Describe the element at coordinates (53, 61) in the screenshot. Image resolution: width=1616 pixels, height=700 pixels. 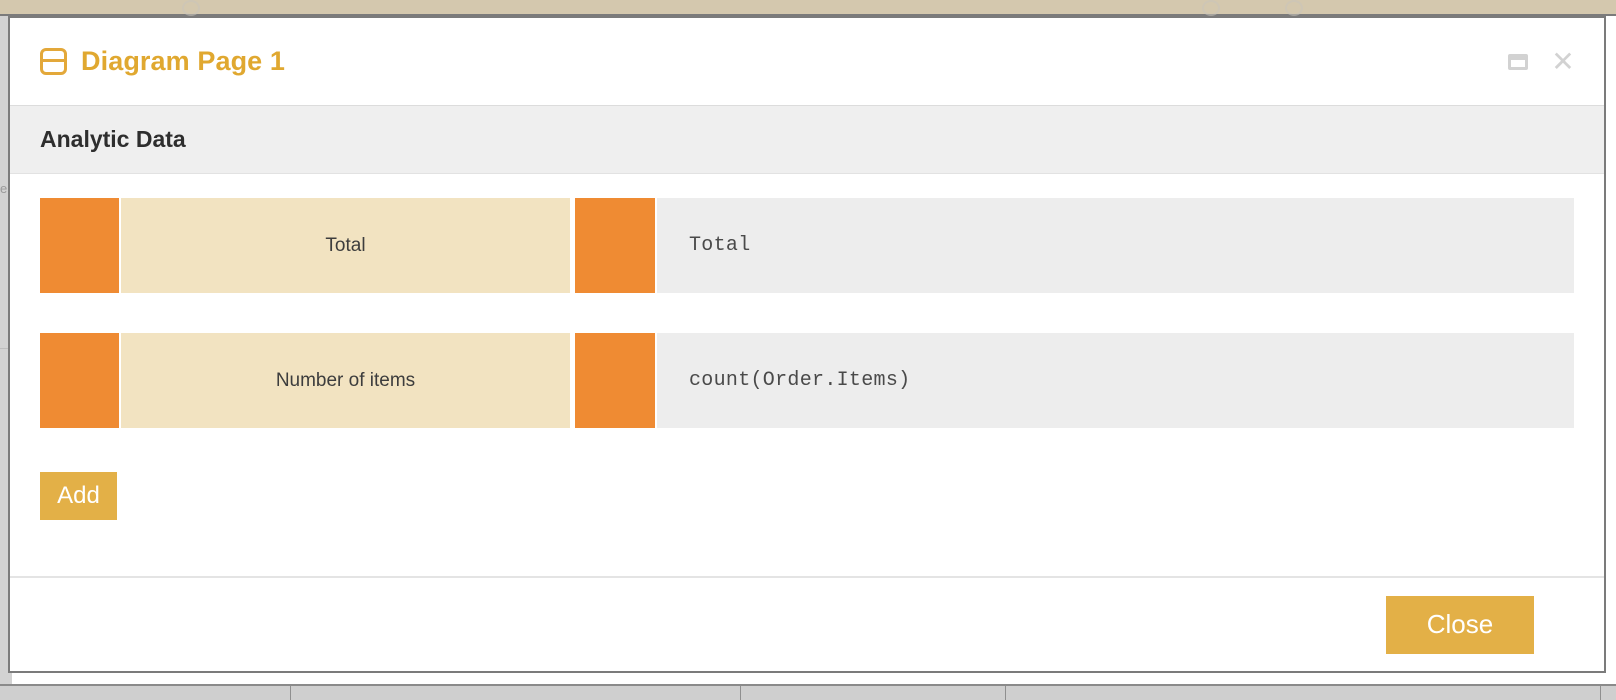
I see `page-panel-icon` at that location.